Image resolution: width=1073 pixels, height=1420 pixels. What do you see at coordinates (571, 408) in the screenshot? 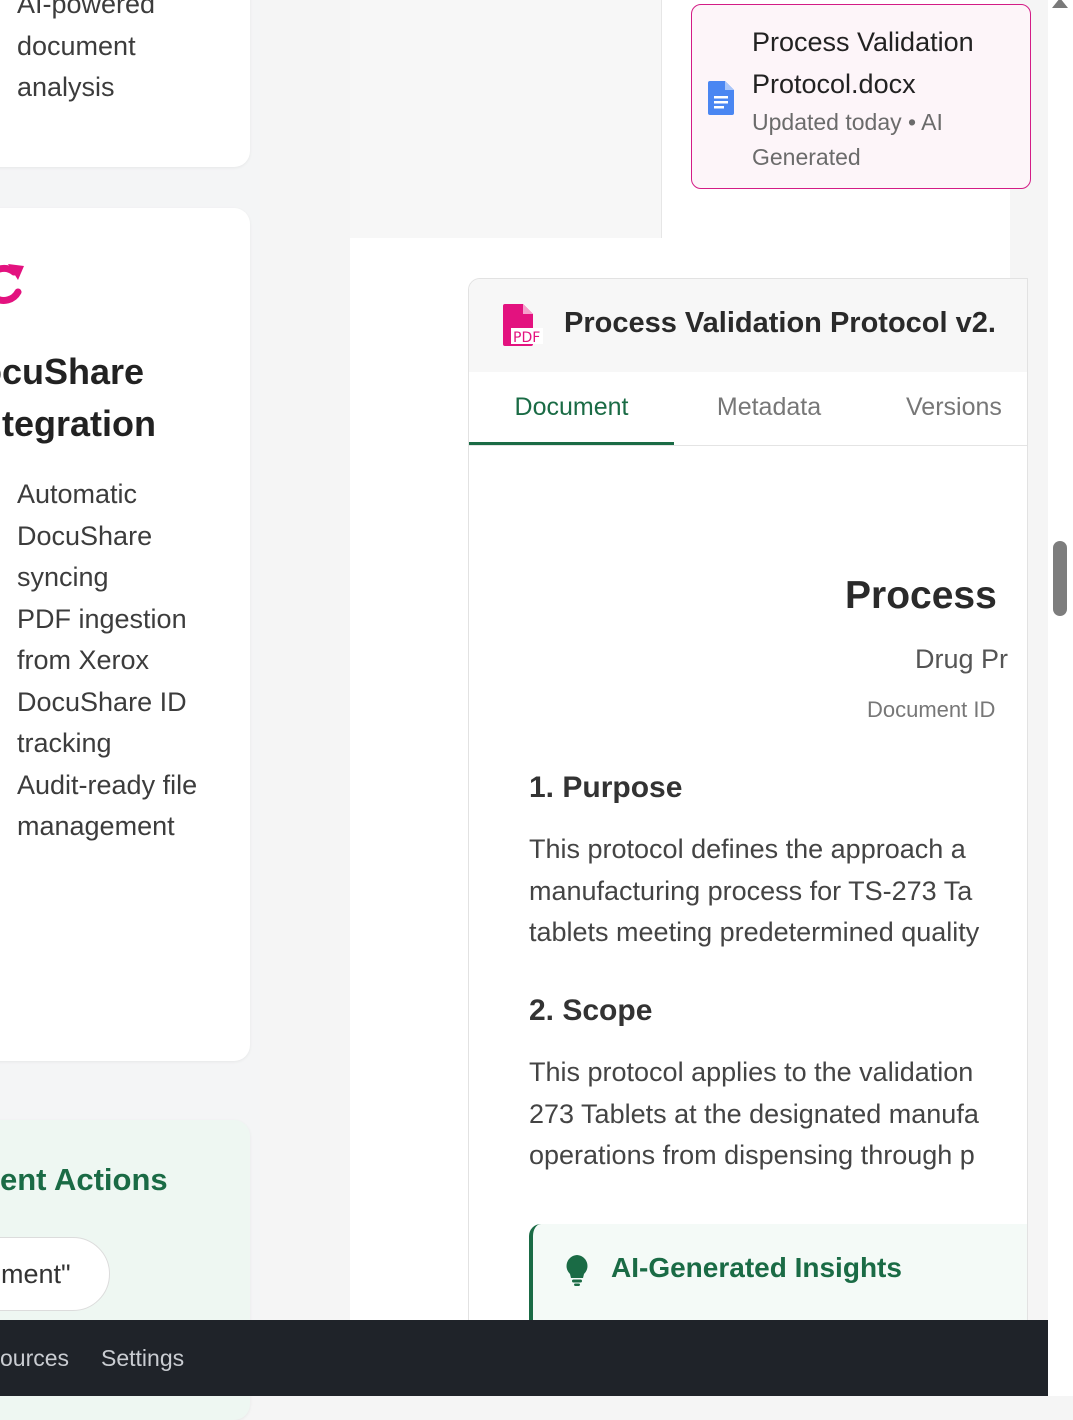
I see `tab-document: Document` at bounding box center [571, 408].